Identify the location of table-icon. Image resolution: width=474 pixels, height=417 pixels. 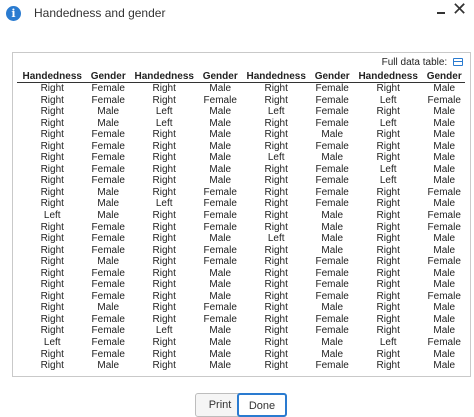
(458, 62).